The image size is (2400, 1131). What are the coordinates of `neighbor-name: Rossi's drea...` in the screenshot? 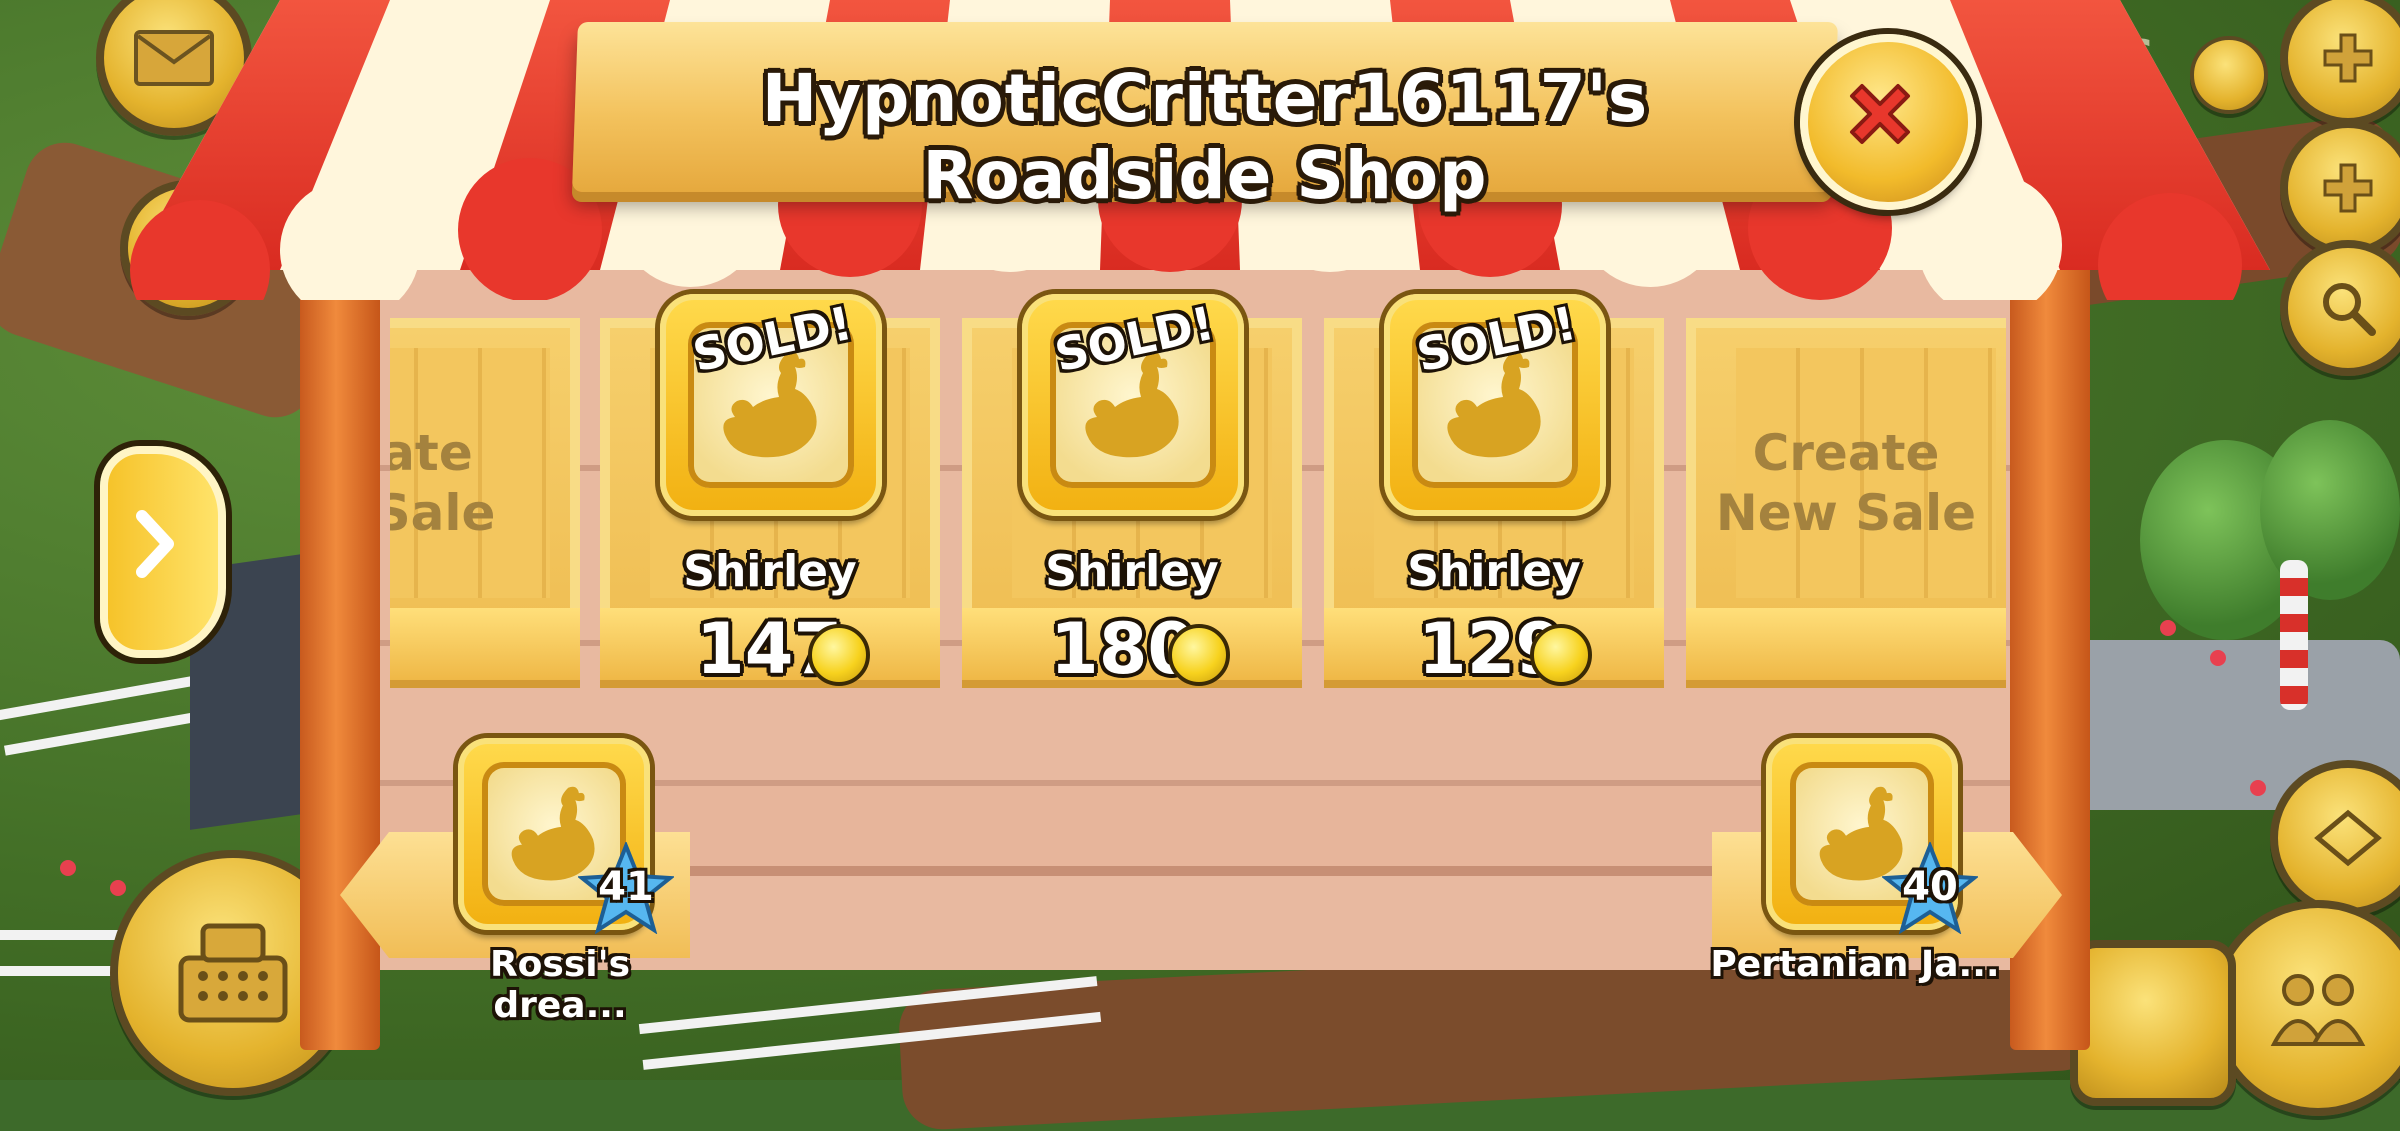 It's located at (560, 985).